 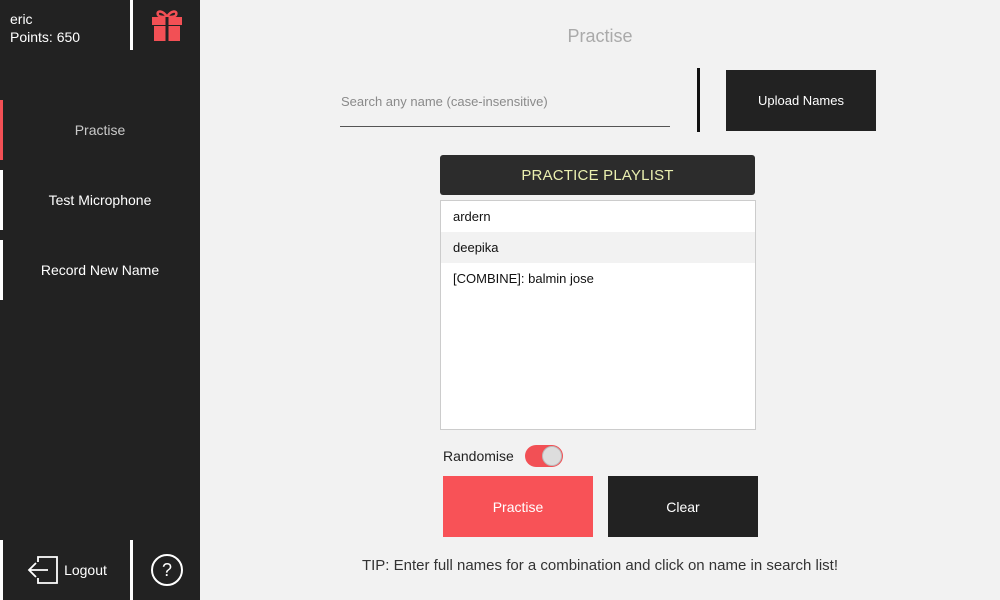 I want to click on sidebar-item-label: Practise, so click(x=100, y=130).